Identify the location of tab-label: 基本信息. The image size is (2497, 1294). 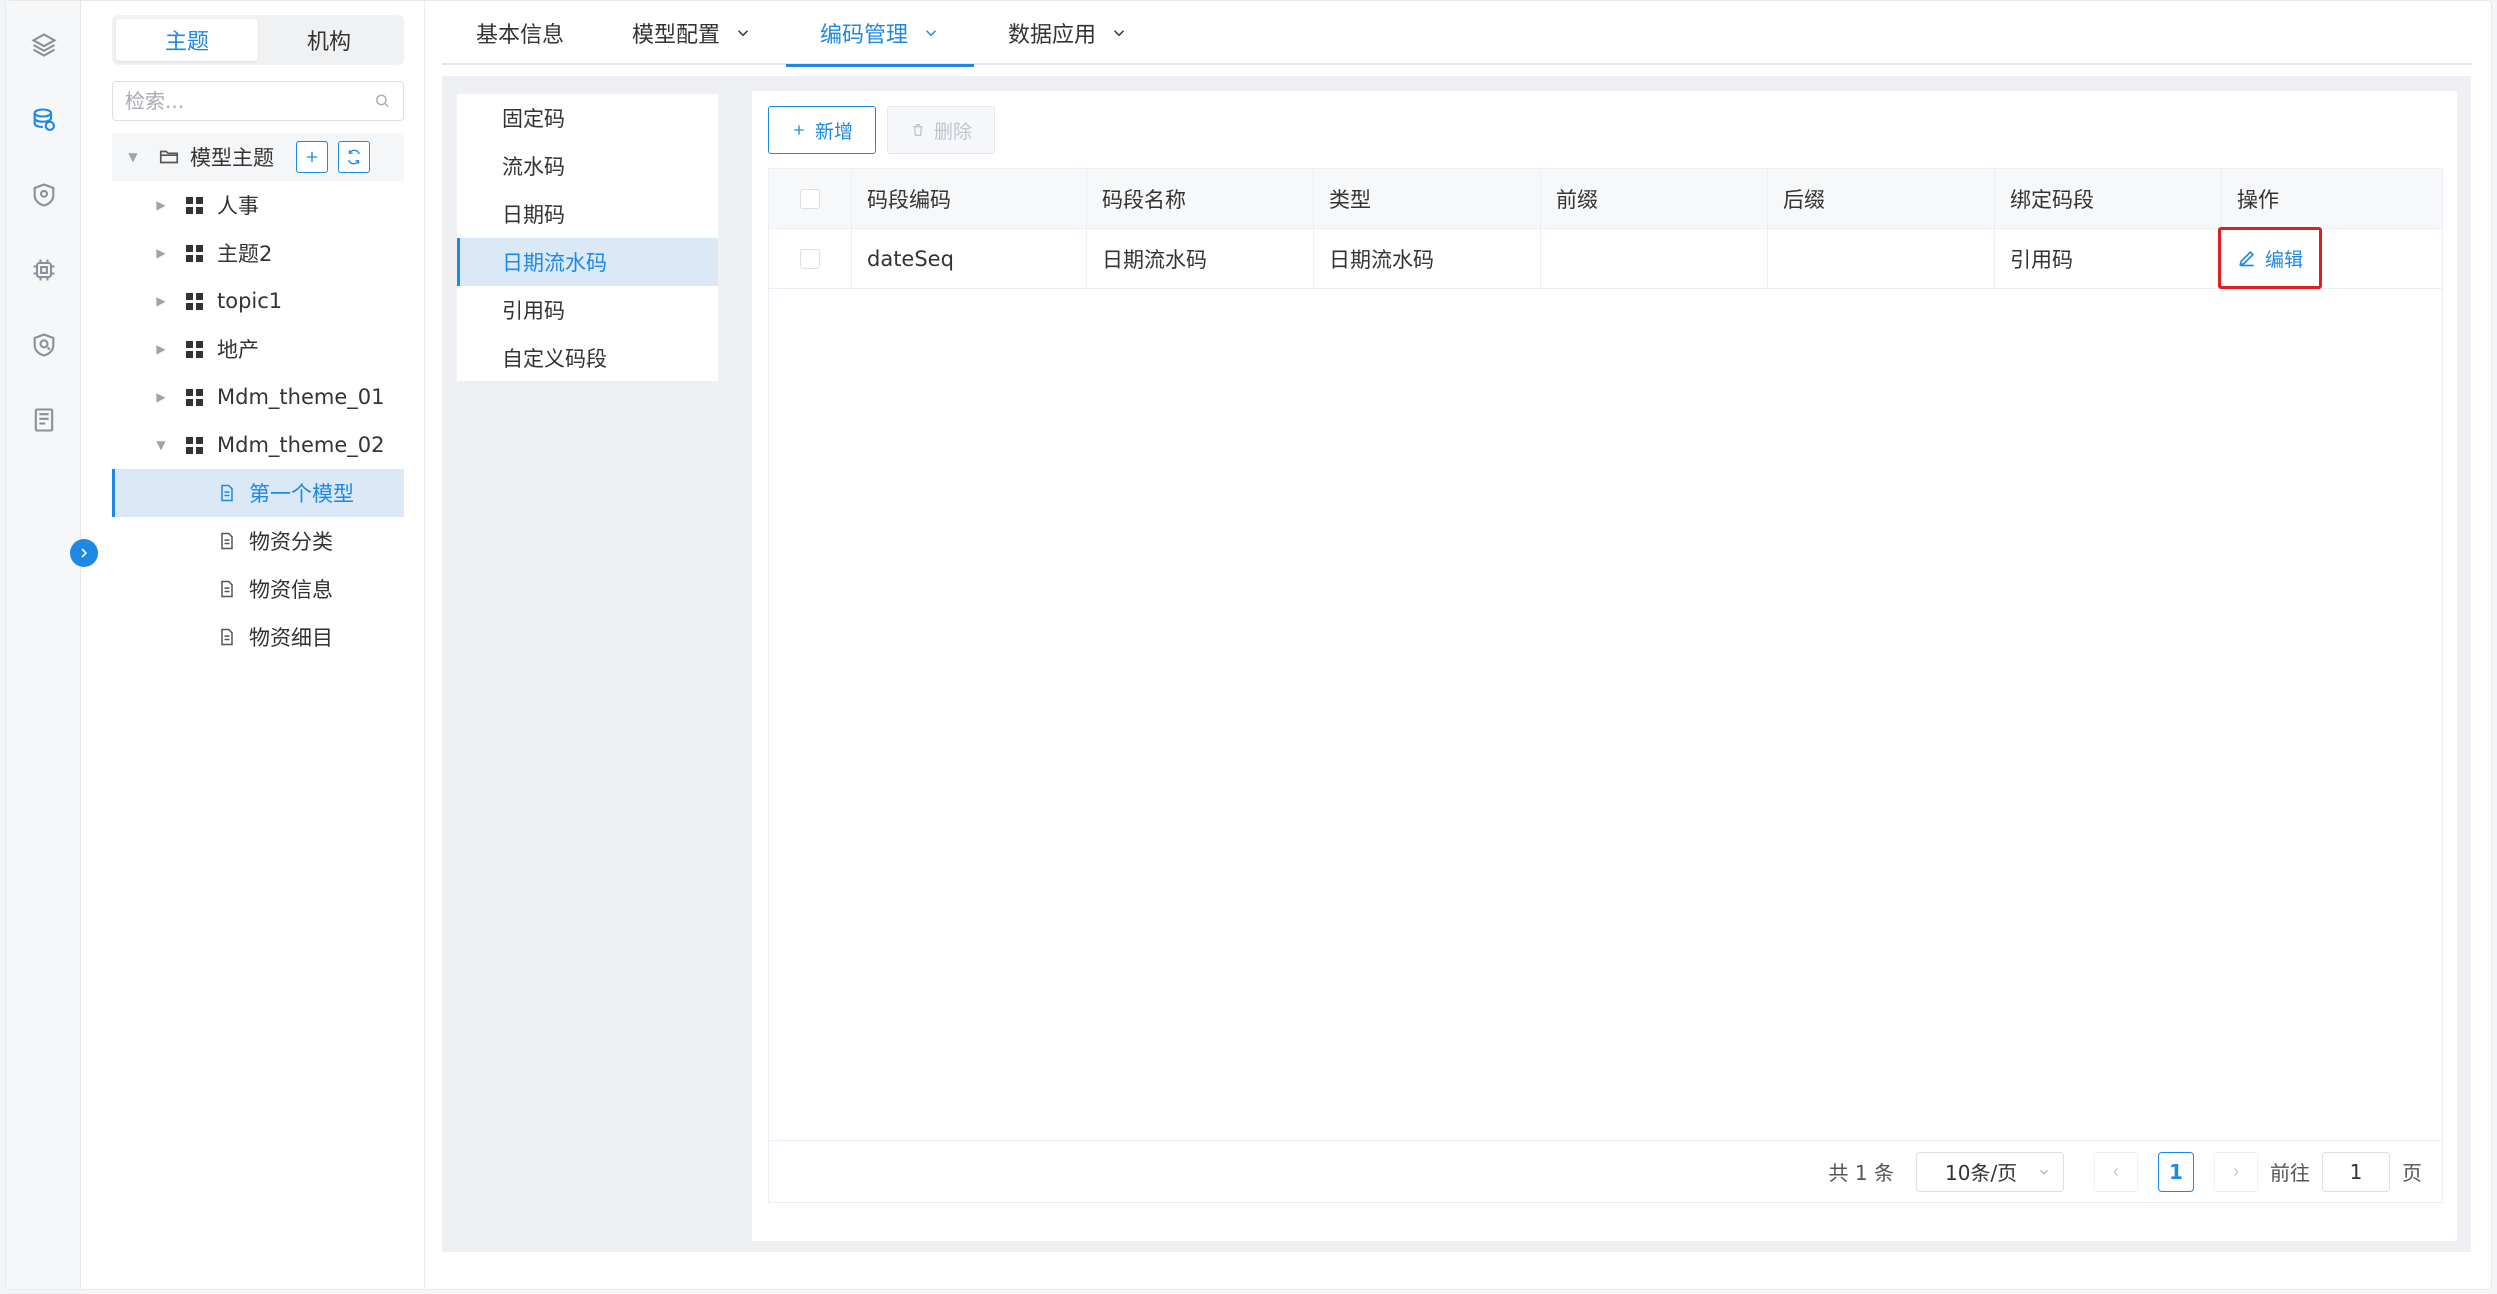
(520, 35).